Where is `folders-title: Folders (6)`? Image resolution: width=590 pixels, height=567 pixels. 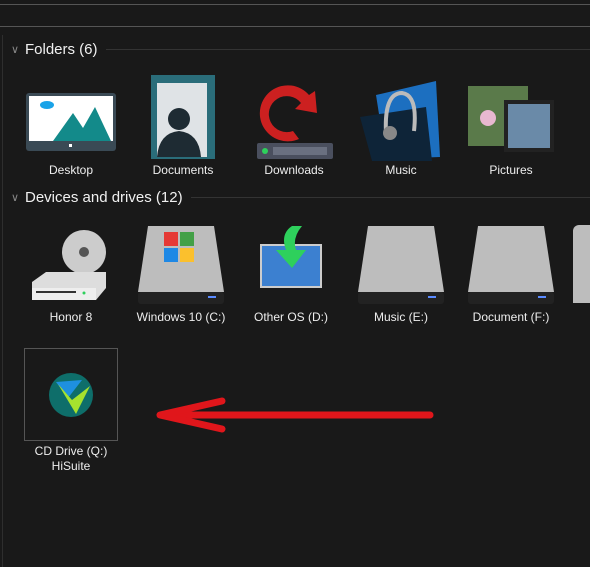
folders-title: Folders (6) is located at coordinates (61, 49).